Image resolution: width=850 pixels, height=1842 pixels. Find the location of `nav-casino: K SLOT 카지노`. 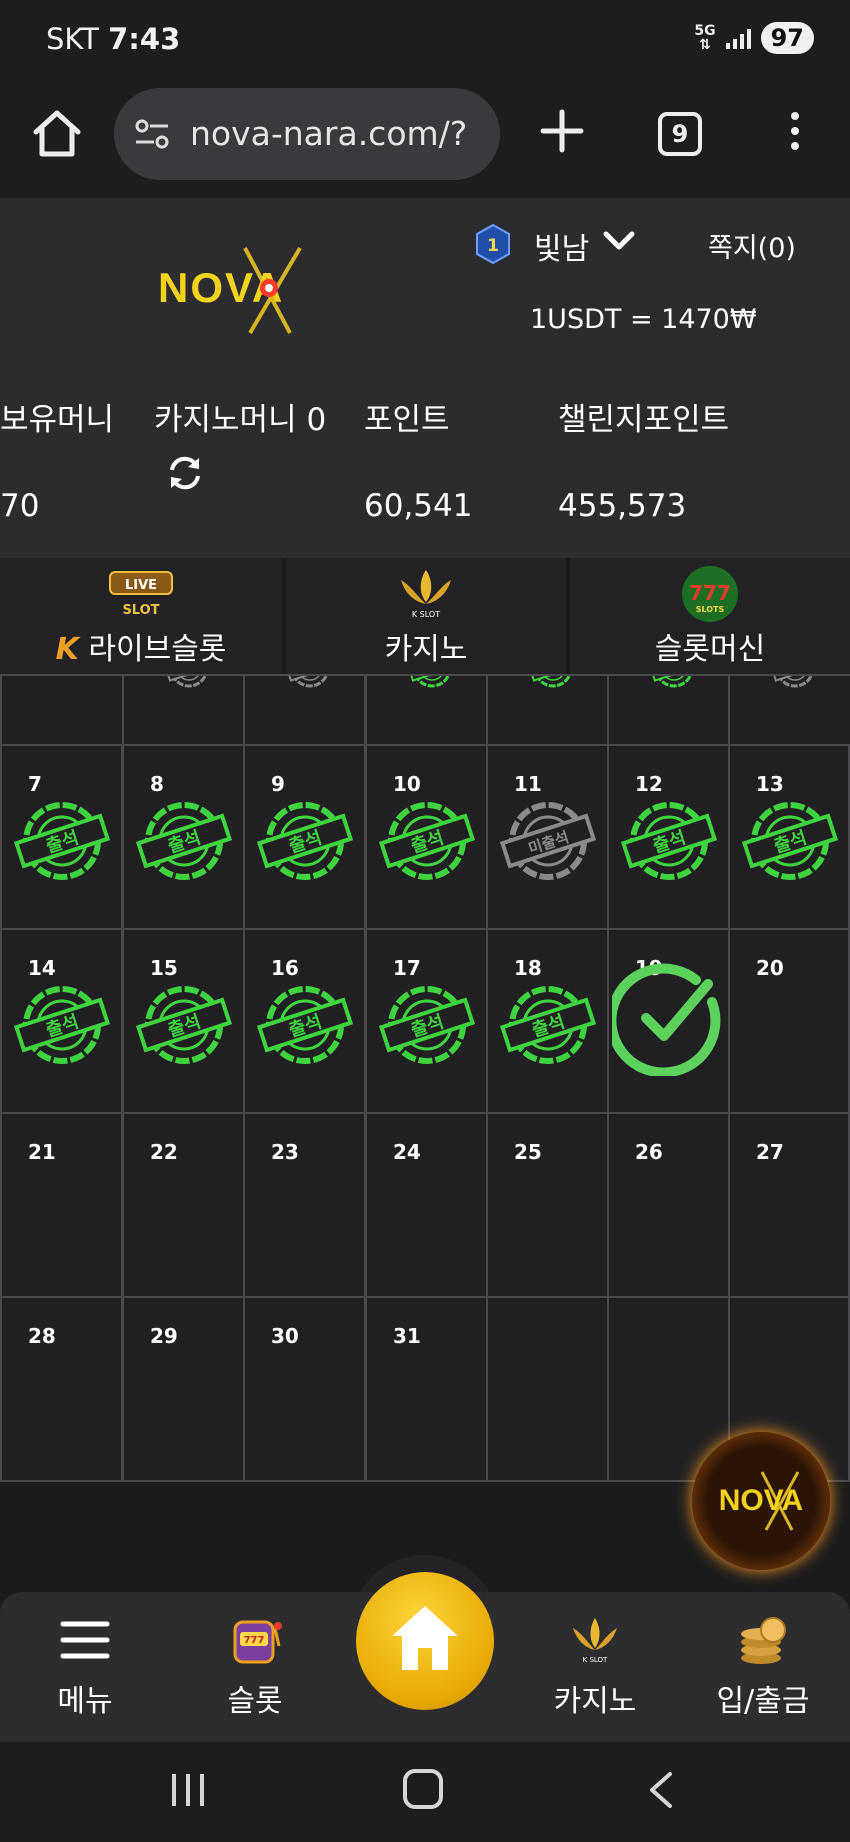

nav-casino: K SLOT 카지노 is located at coordinates (595, 1667).